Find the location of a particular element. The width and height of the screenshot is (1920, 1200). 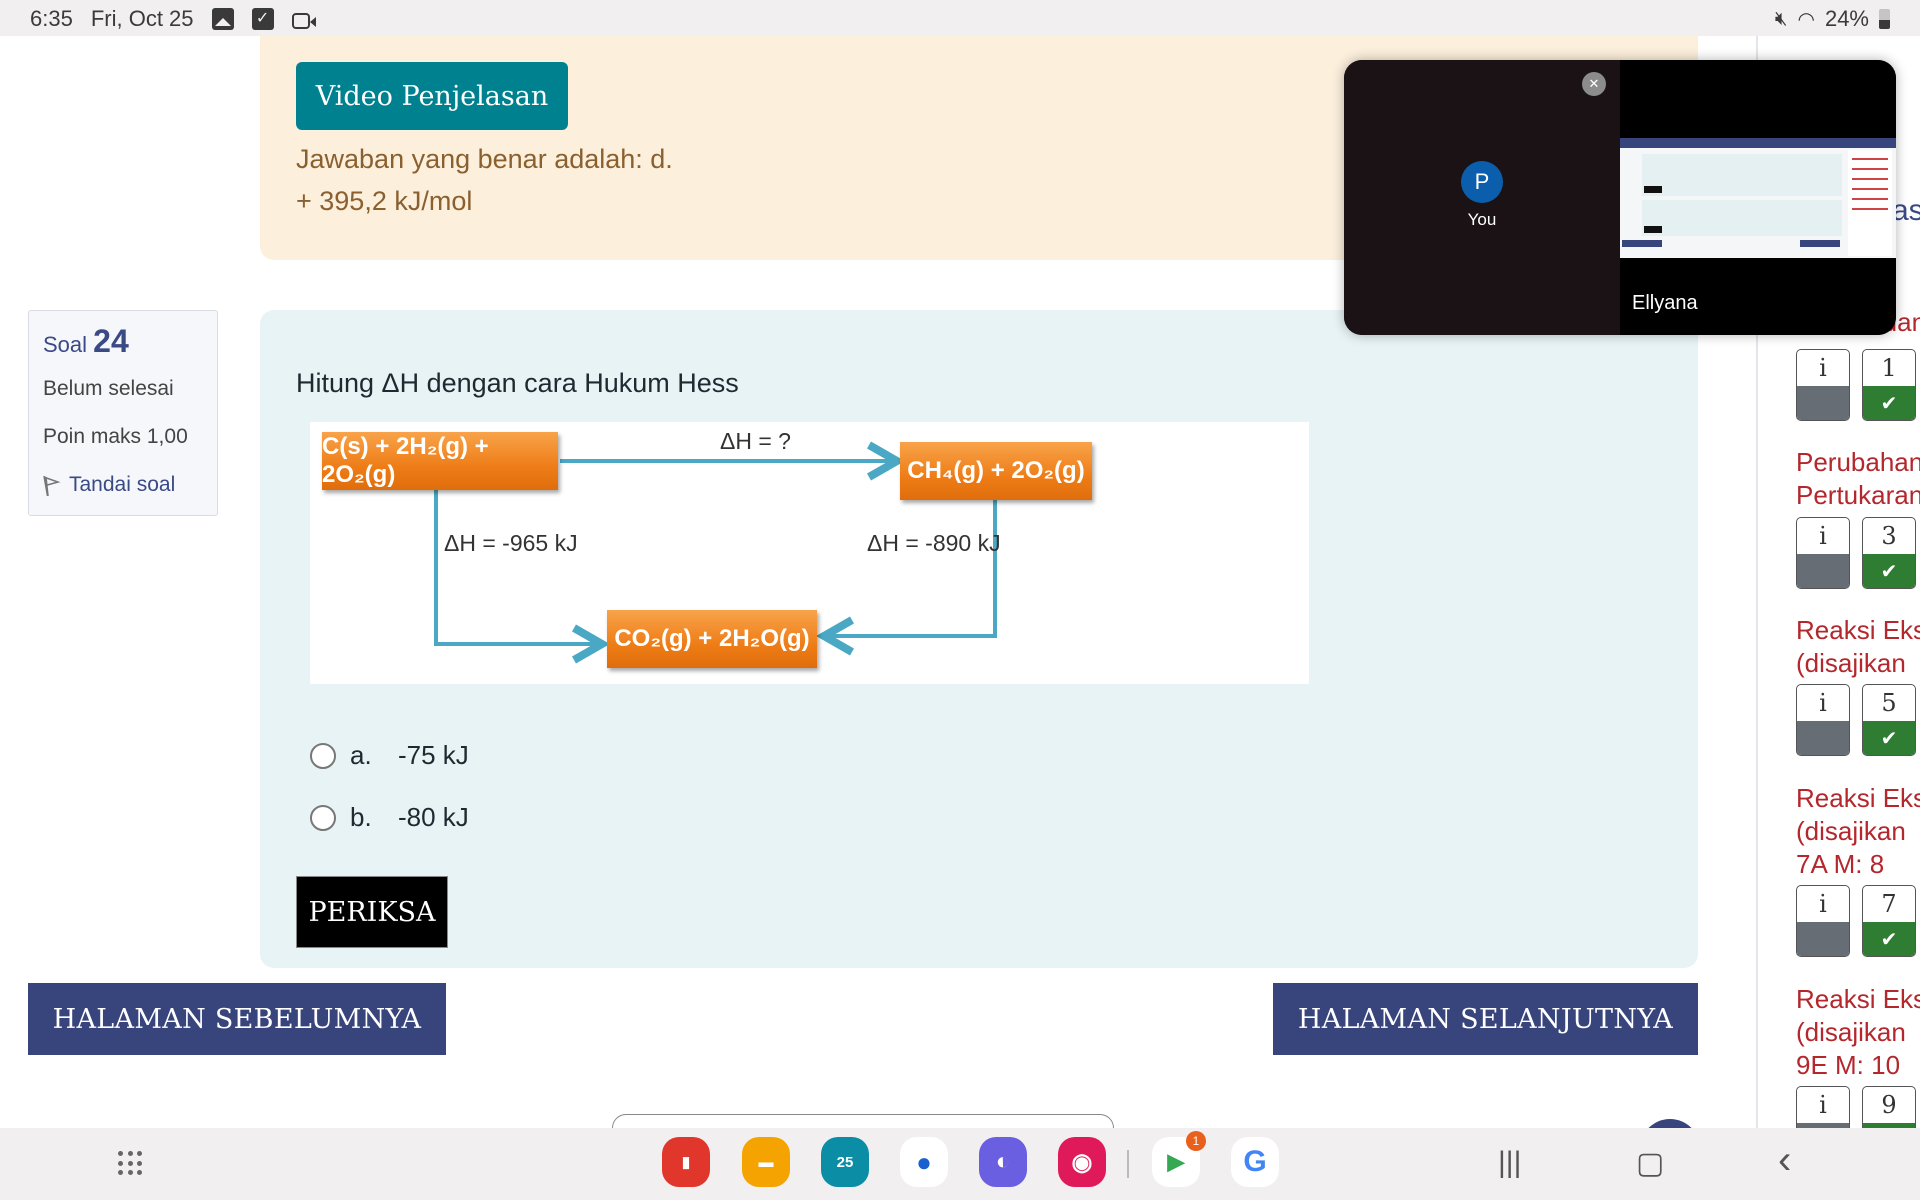

notification-badge: 1 is located at coordinates (1196, 1141).